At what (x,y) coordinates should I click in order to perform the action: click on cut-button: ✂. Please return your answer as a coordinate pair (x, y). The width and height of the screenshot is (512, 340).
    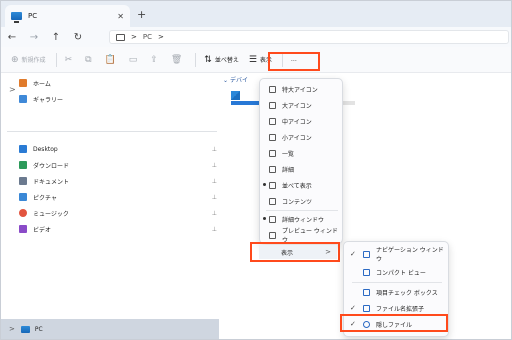
    Looking at the image, I should click on (70, 60).